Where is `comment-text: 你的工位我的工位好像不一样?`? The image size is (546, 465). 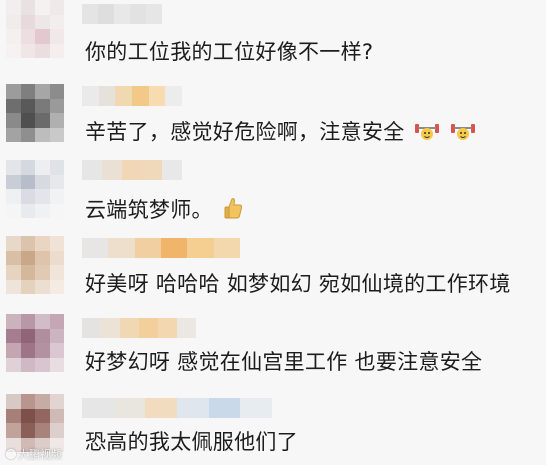 comment-text: 你的工位我的工位好像不一样? is located at coordinates (229, 51).